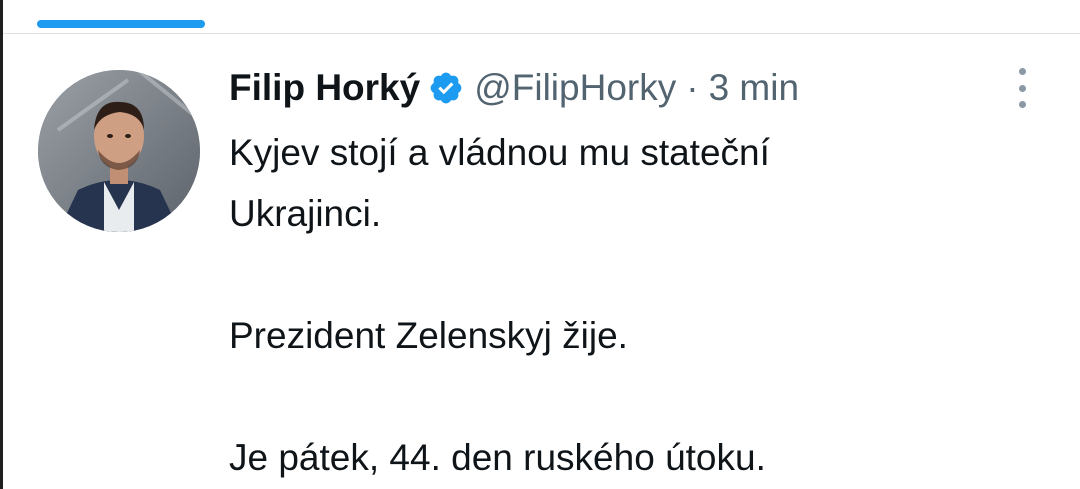 The width and height of the screenshot is (1080, 489). Describe the element at coordinates (1, 244) in the screenshot. I see `window-edge` at that location.